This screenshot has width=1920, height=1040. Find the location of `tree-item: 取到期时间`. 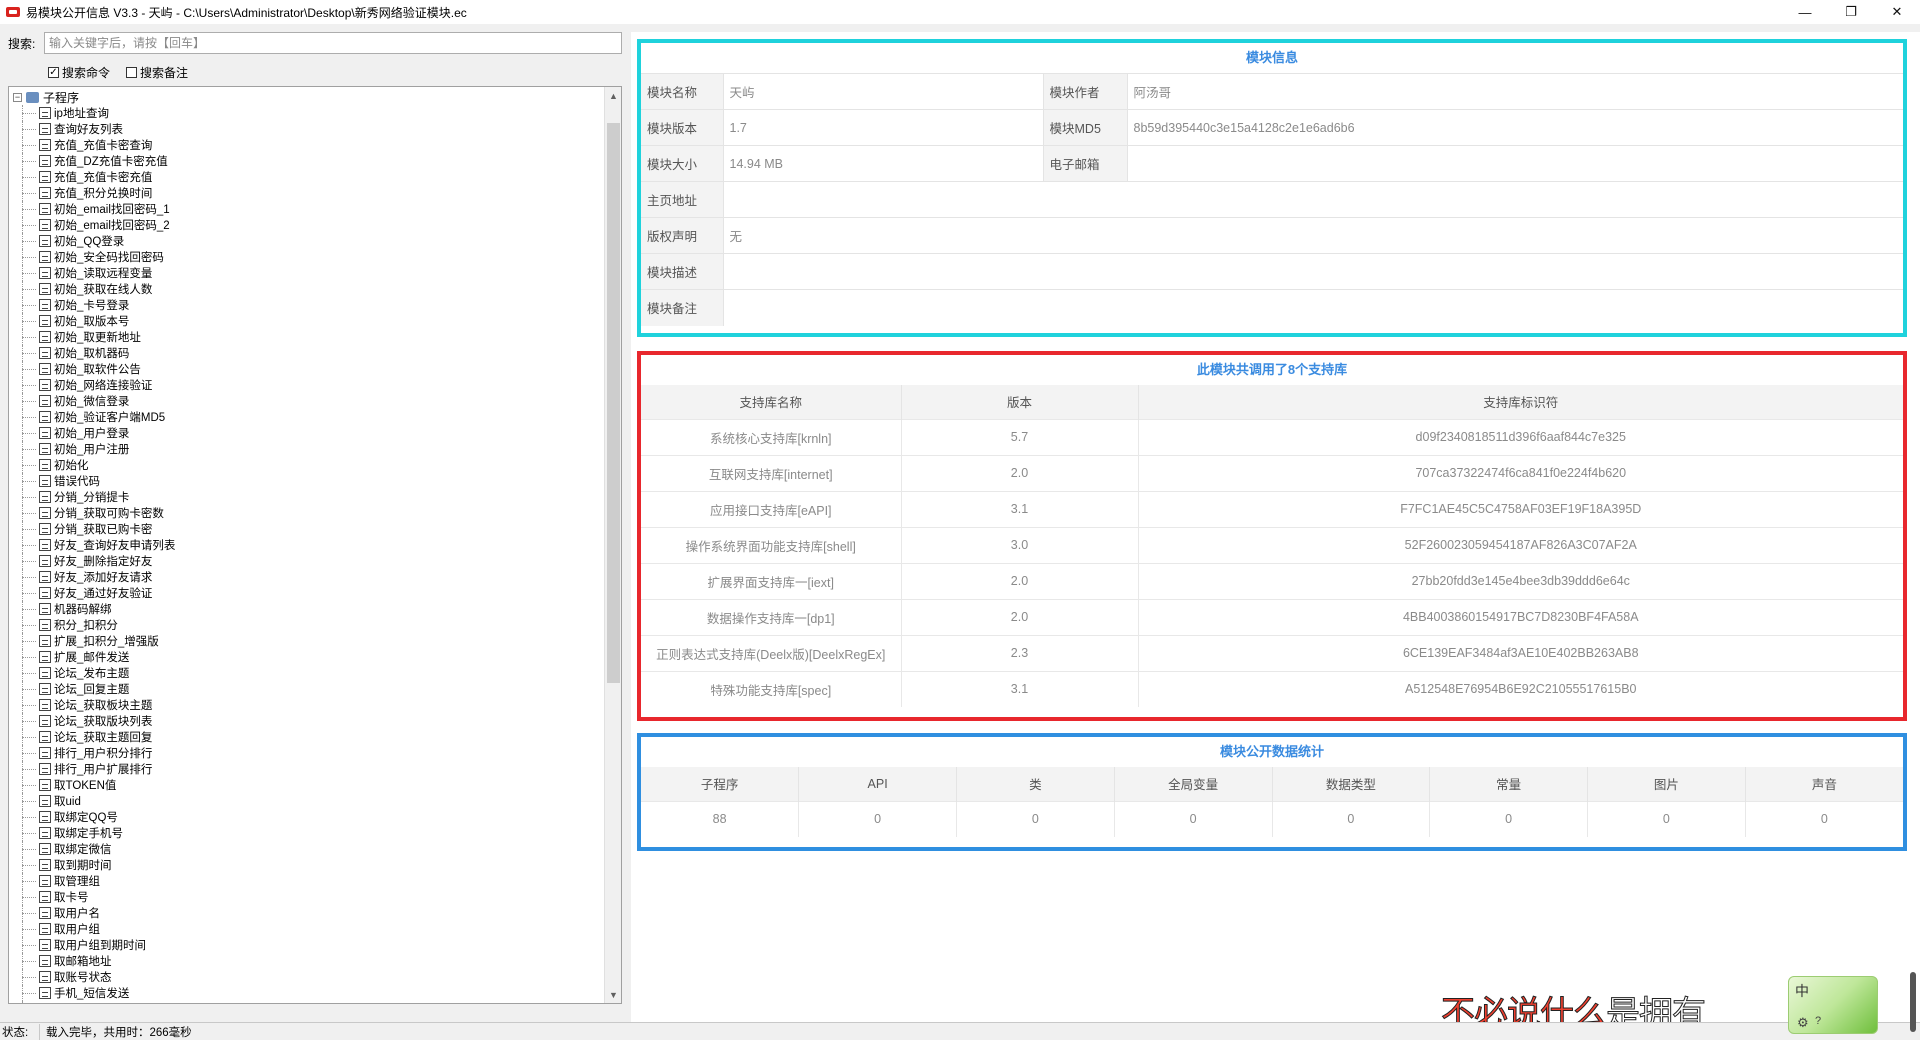

tree-item: 取到期时间 is located at coordinates (92, 865).